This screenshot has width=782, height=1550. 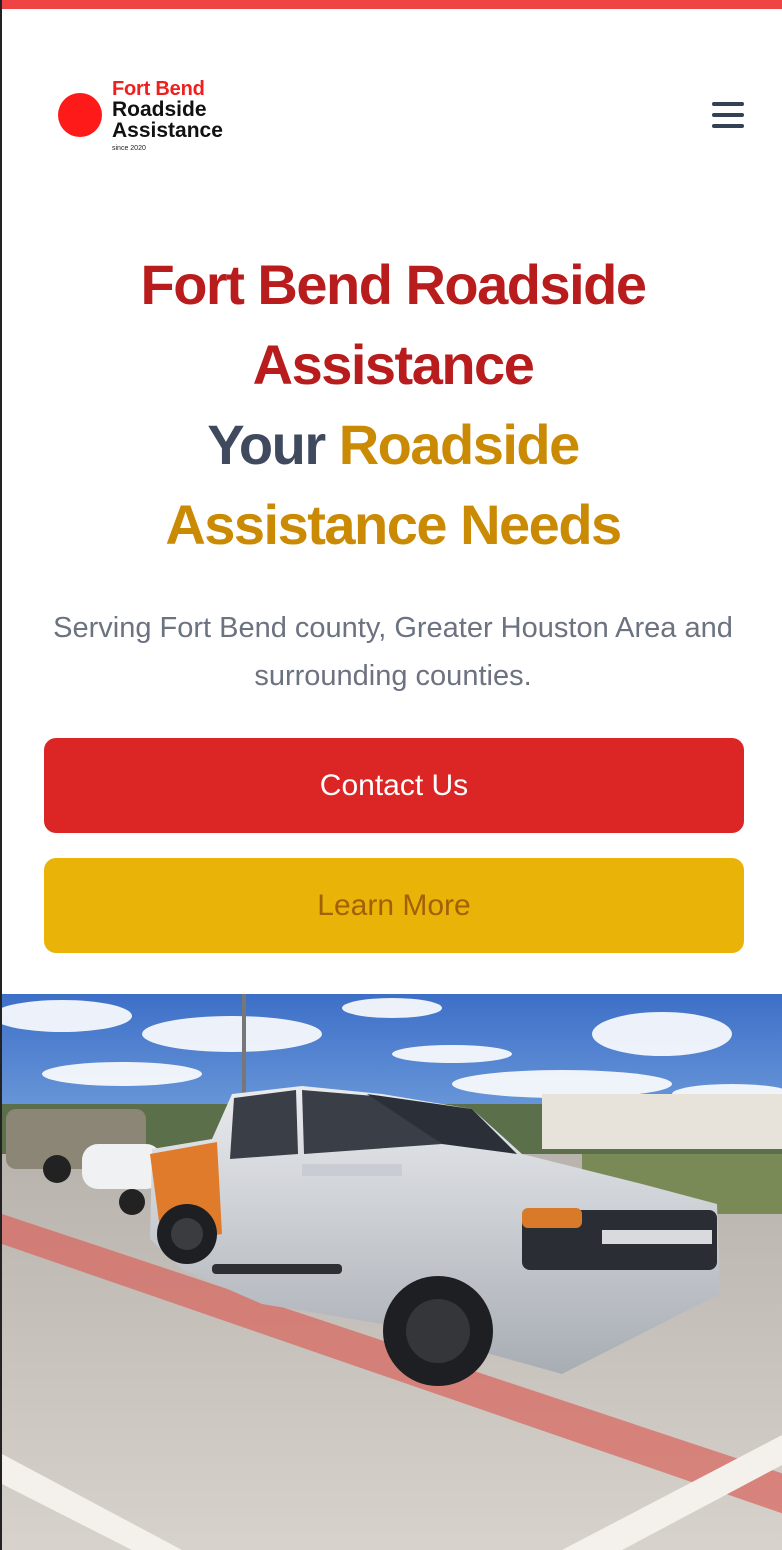 What do you see at coordinates (158, 89) in the screenshot?
I see `logo-text-fort-bend: Fort Bend` at bounding box center [158, 89].